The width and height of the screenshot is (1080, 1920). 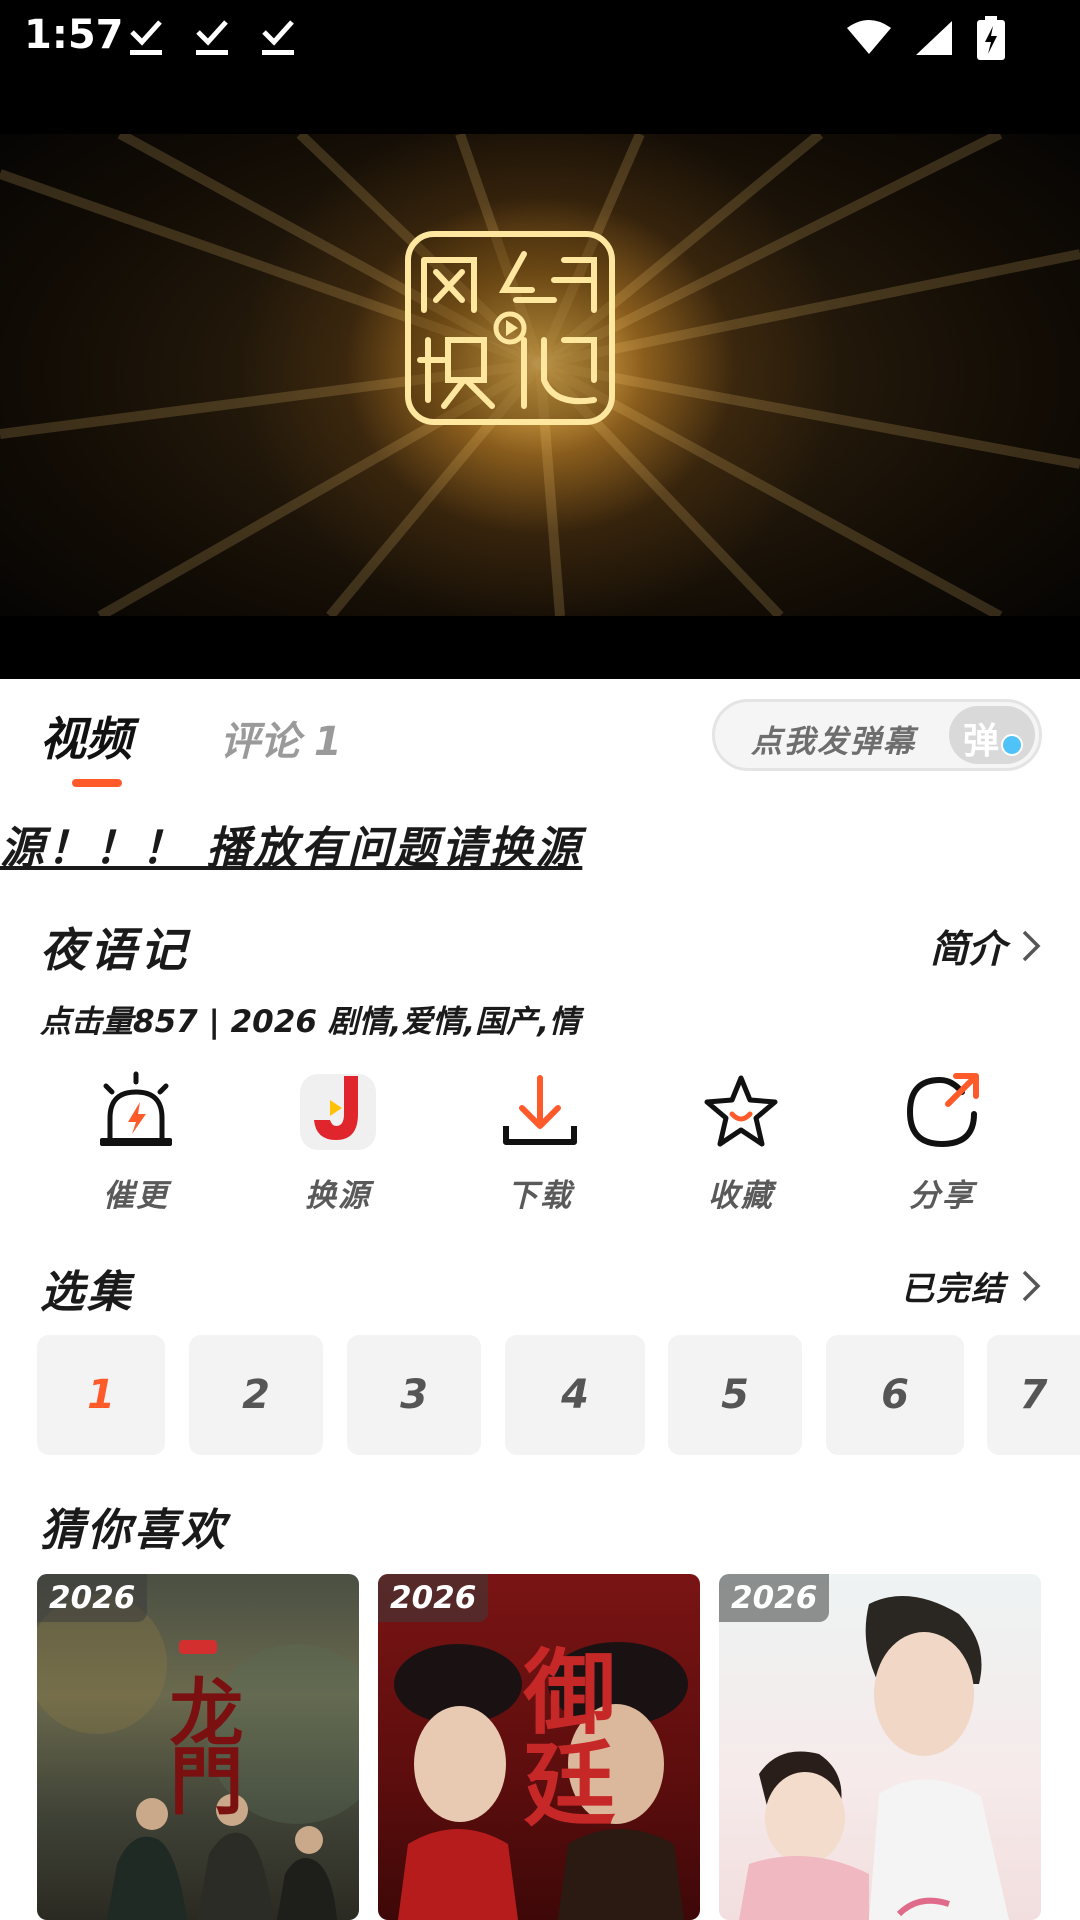 I want to click on share-button: 分享, so click(x=942, y=1142).